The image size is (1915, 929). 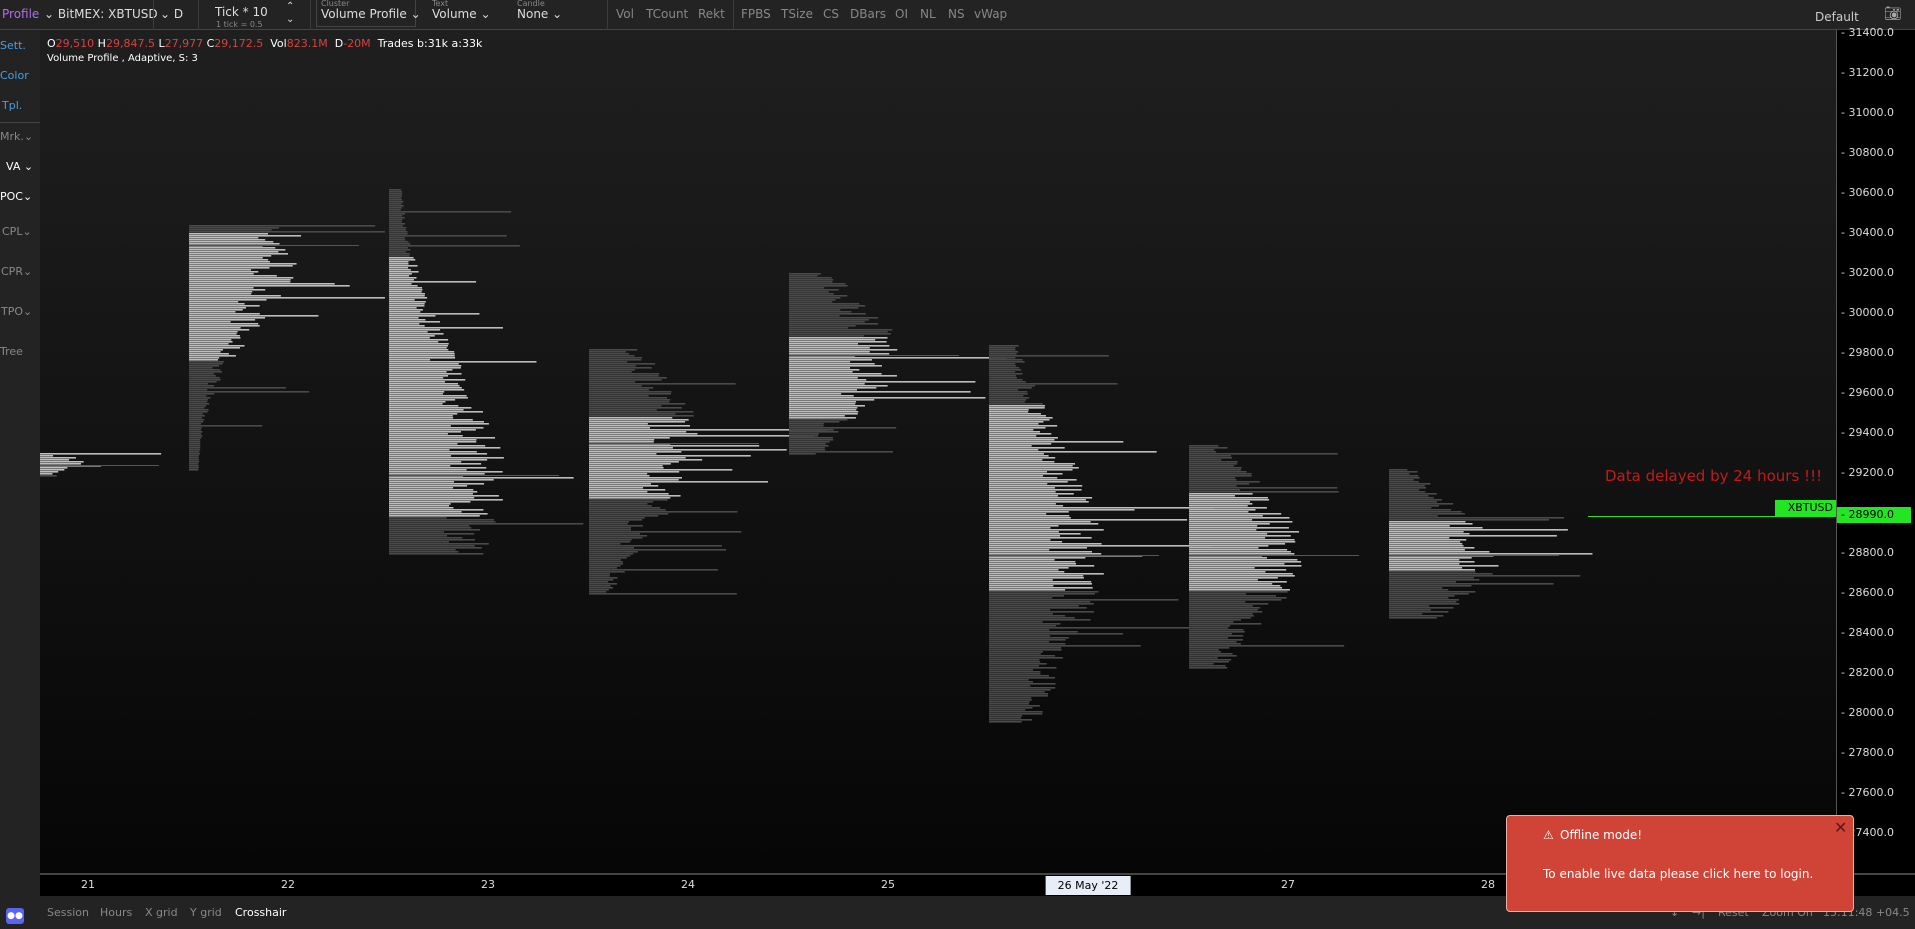 I want to click on timeframe-selector: ⌄ D, so click(x=171, y=14).